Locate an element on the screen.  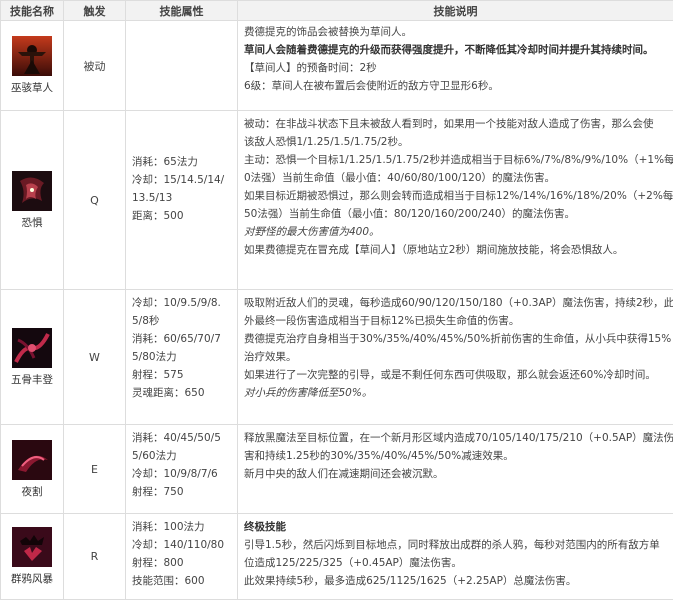
crowstorm-icon is located at coordinates (32, 547).